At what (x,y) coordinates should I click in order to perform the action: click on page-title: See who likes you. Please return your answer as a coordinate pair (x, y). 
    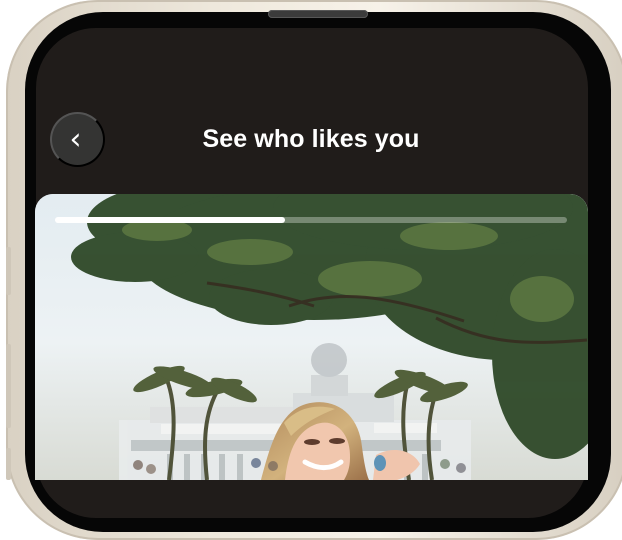
    Looking at the image, I should click on (311, 139).